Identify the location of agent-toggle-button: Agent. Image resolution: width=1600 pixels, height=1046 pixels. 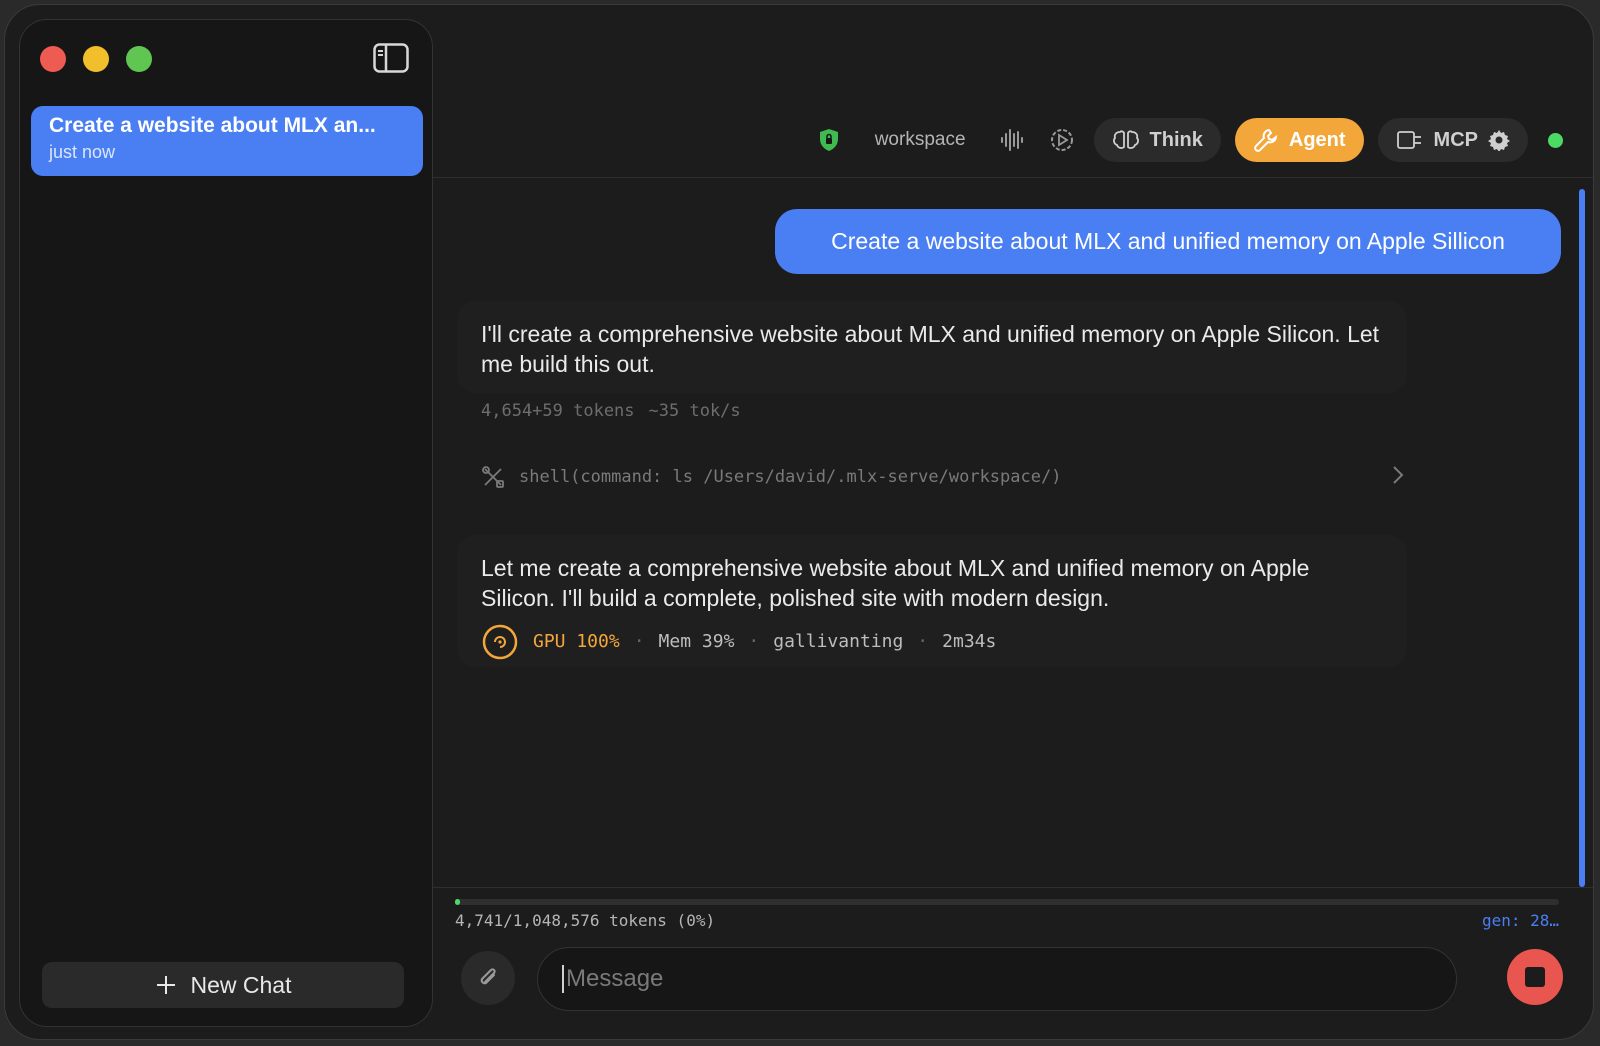
(1299, 140).